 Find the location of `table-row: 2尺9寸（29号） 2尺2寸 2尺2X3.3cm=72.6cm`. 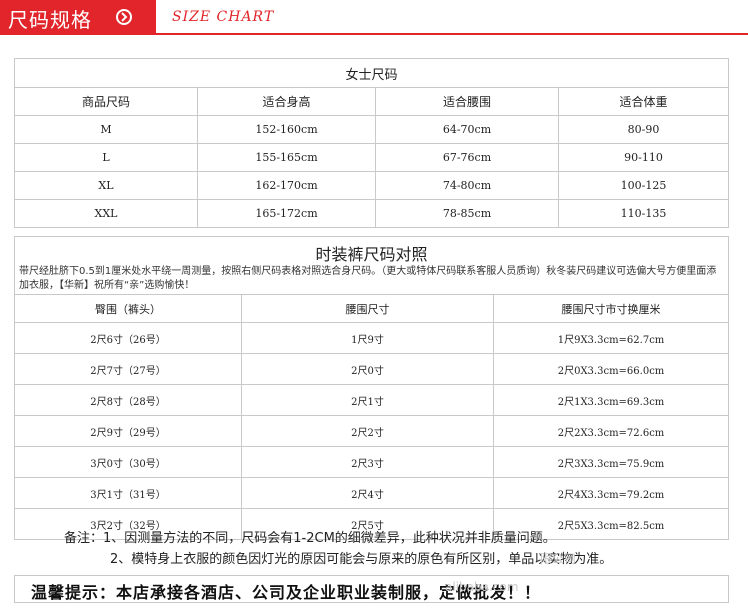

table-row: 2尺9寸（29号） 2尺2寸 2尺2X3.3cm=72.6cm is located at coordinates (371, 431).